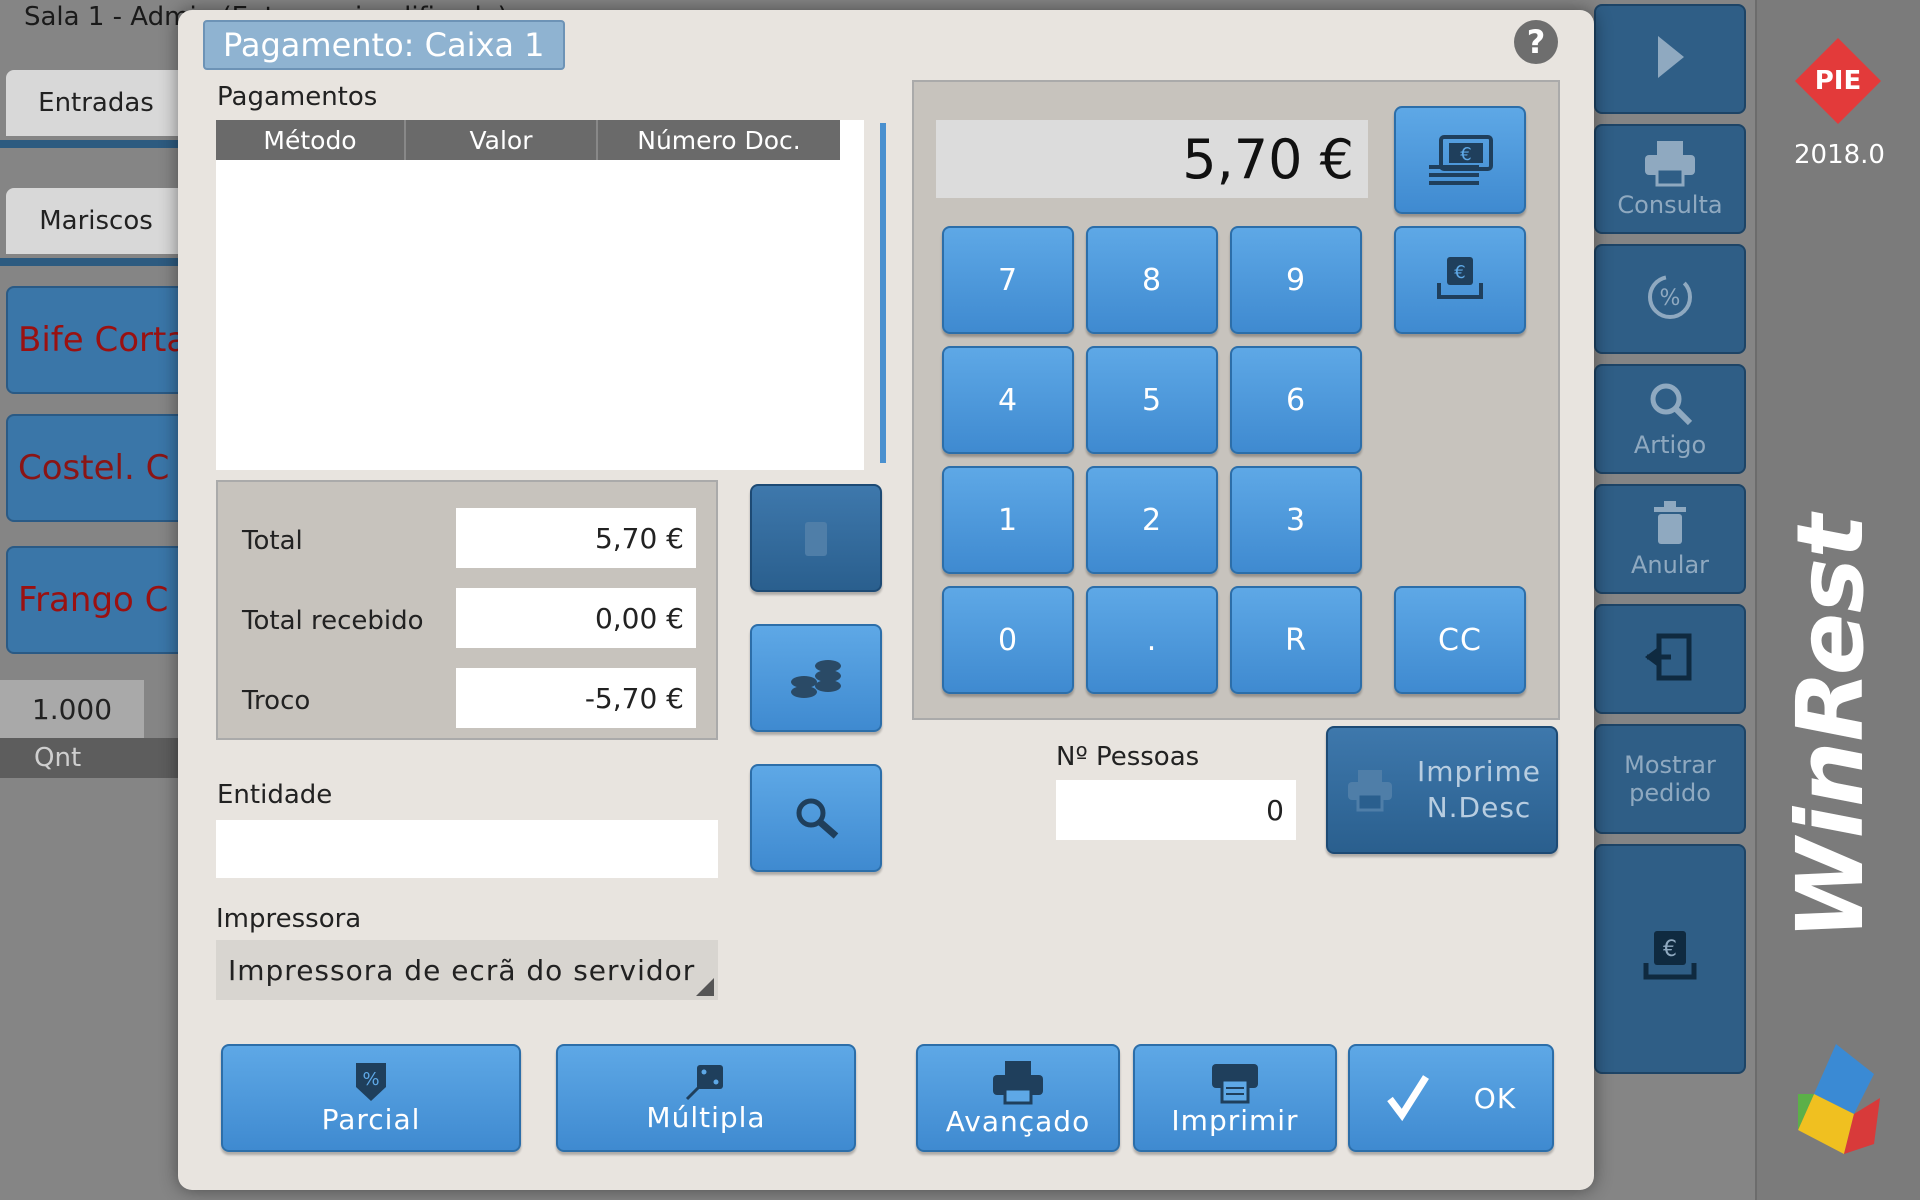  I want to click on parcial-button: % Parcial, so click(371, 1098).